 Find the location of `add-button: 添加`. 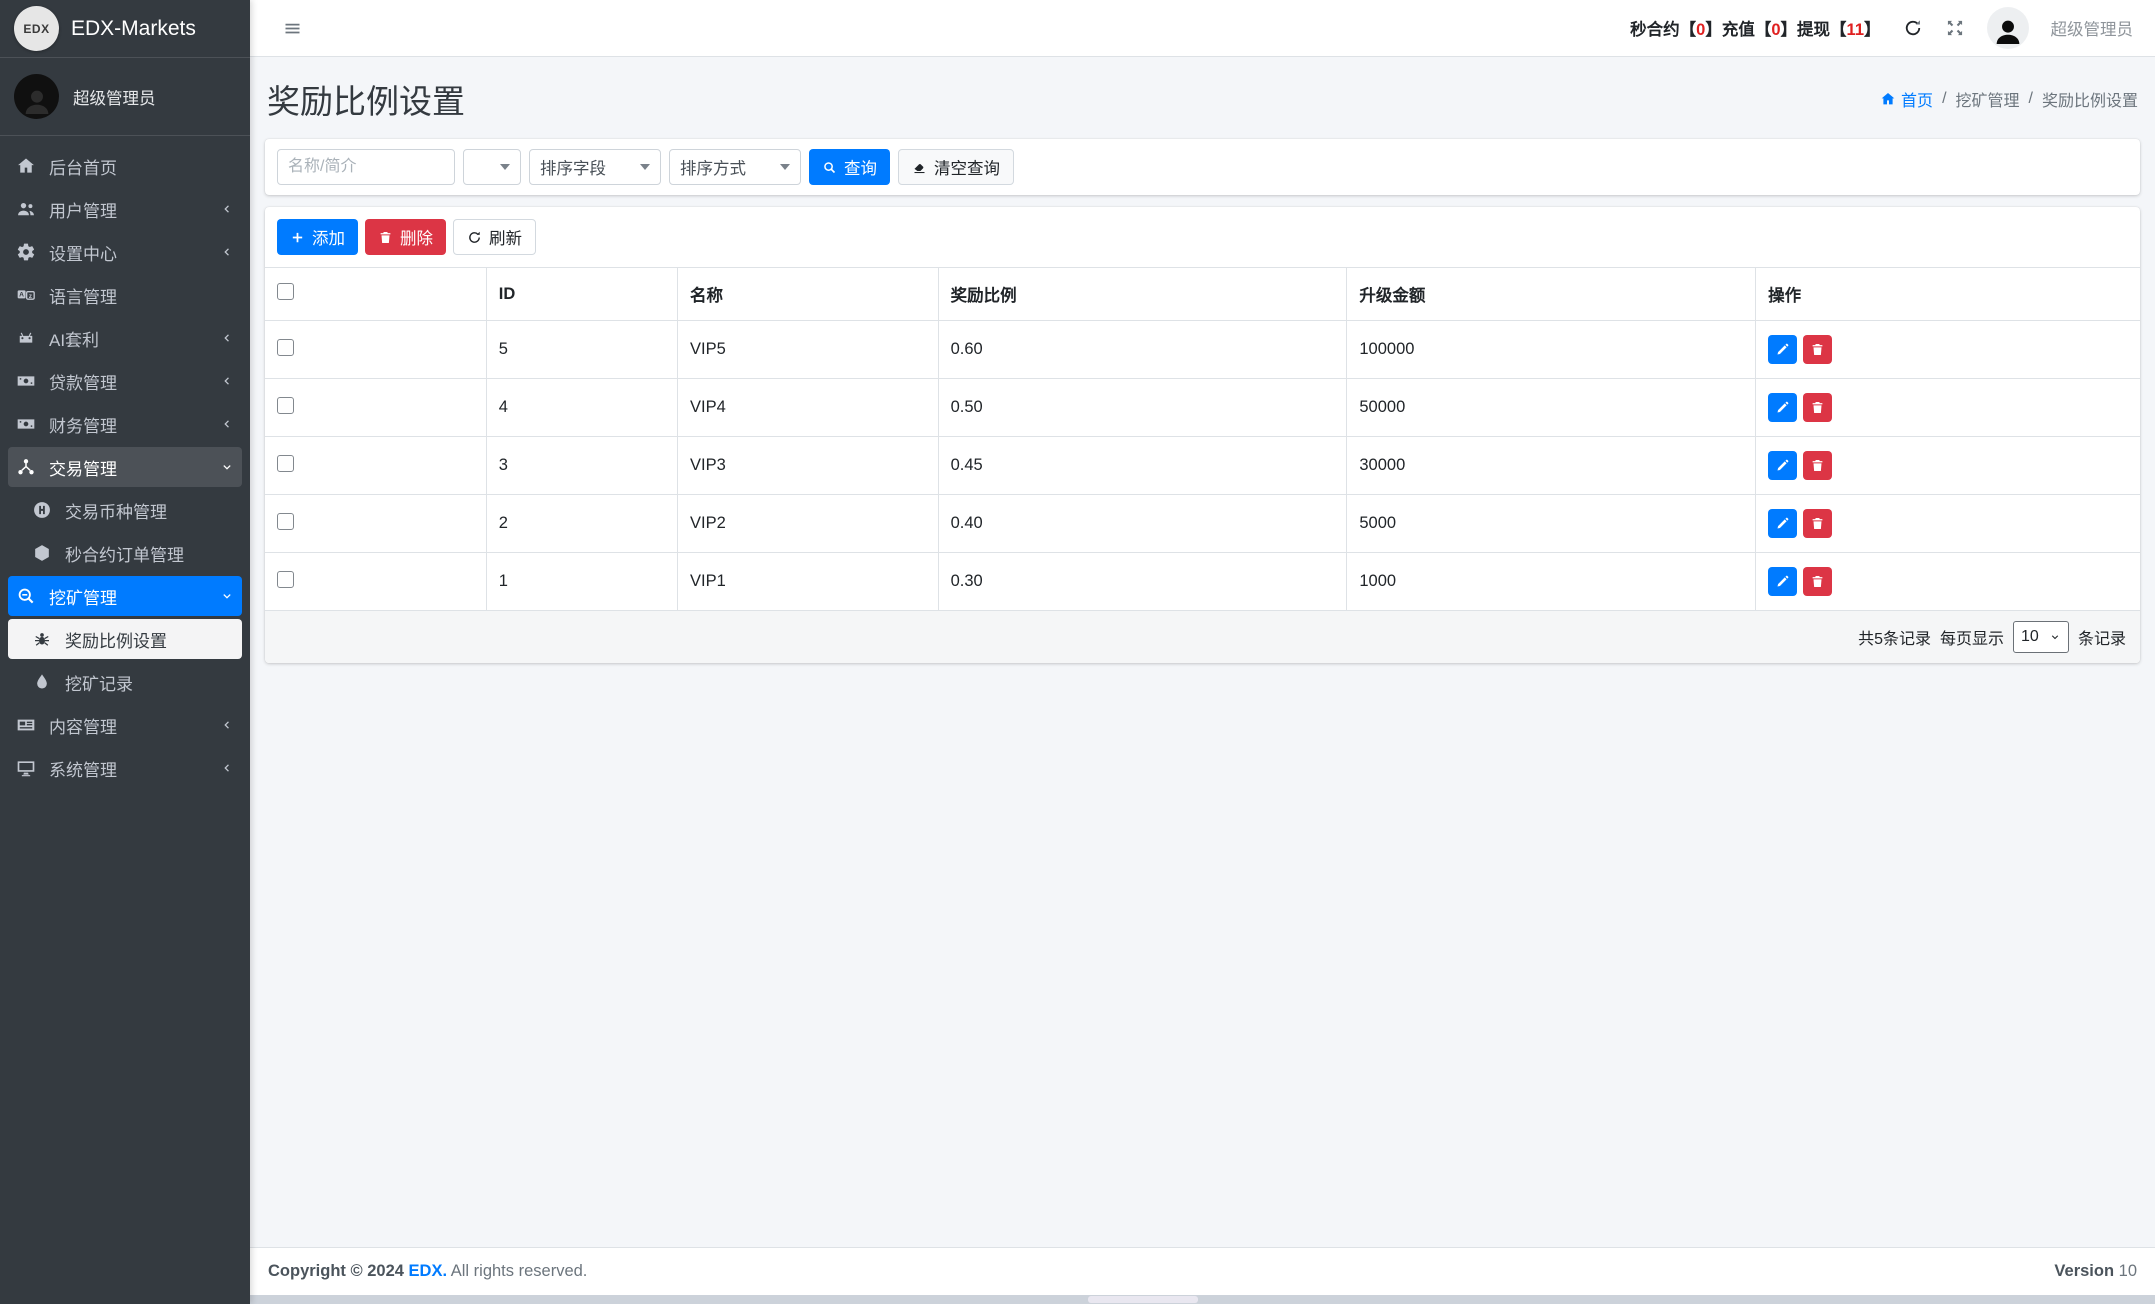

add-button: 添加 is located at coordinates (317, 237).